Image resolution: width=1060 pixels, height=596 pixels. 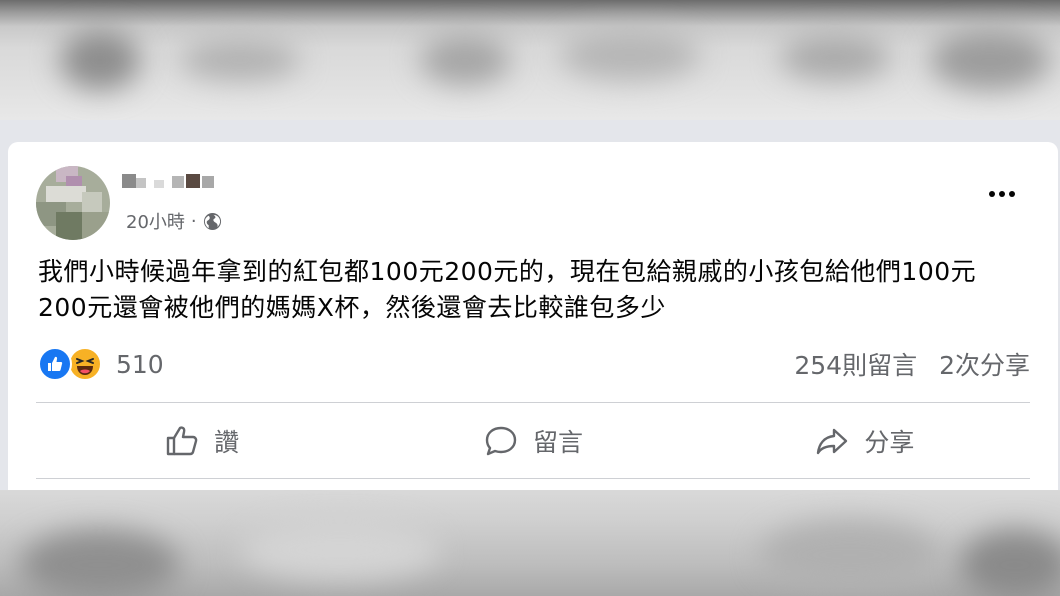 What do you see at coordinates (352, 307) in the screenshot?
I see `post-text-line: 200元還會被他們的媽媽X杯，然後還會去比較誰包多少` at bounding box center [352, 307].